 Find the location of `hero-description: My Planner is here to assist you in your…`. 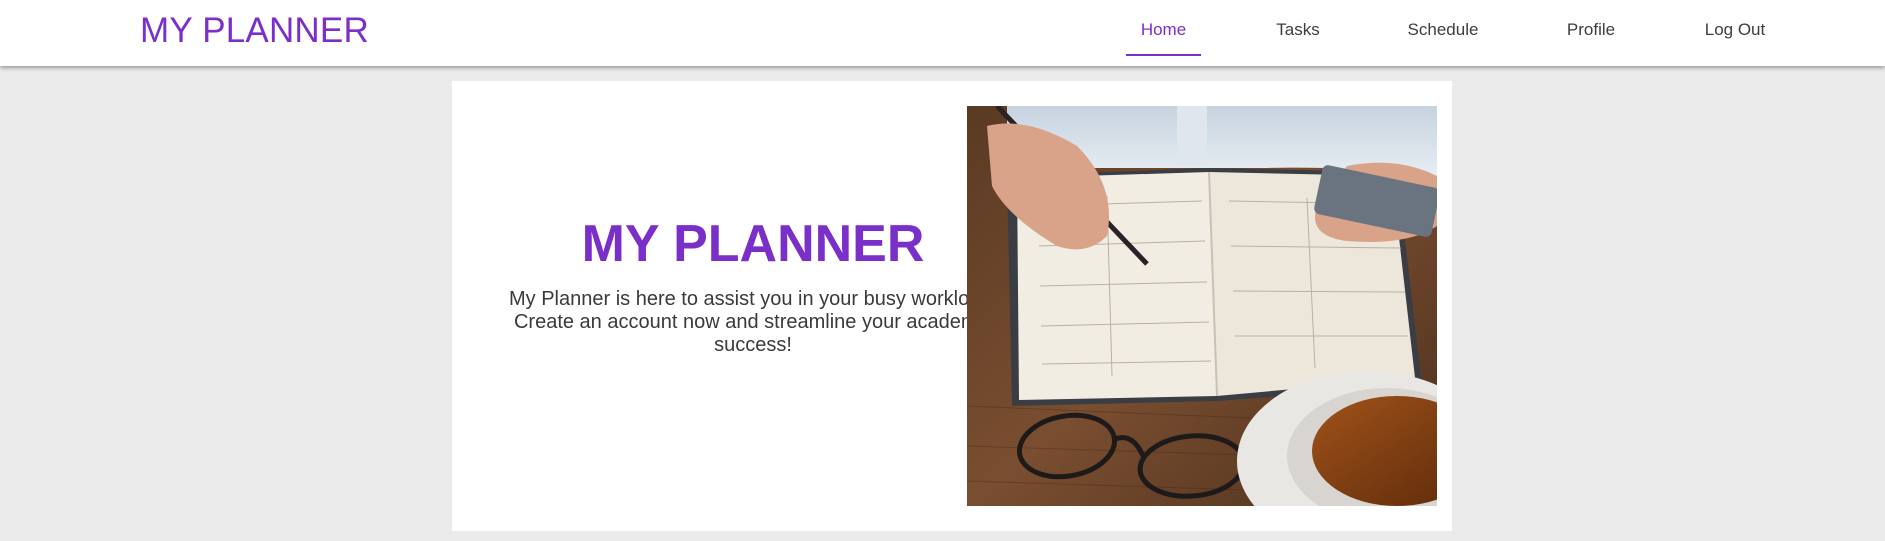

hero-description: My Planner is here to assist you in your… is located at coordinates (753, 322).